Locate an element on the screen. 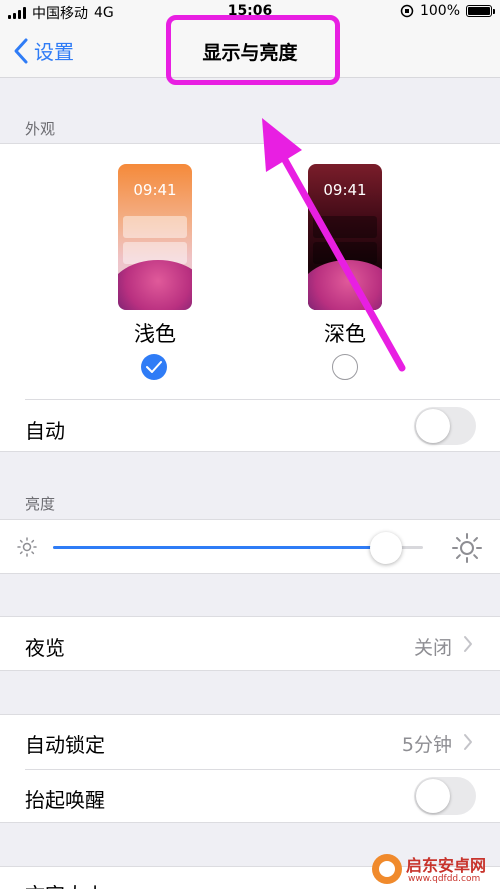  status-right: 100% is located at coordinates (447, 11).